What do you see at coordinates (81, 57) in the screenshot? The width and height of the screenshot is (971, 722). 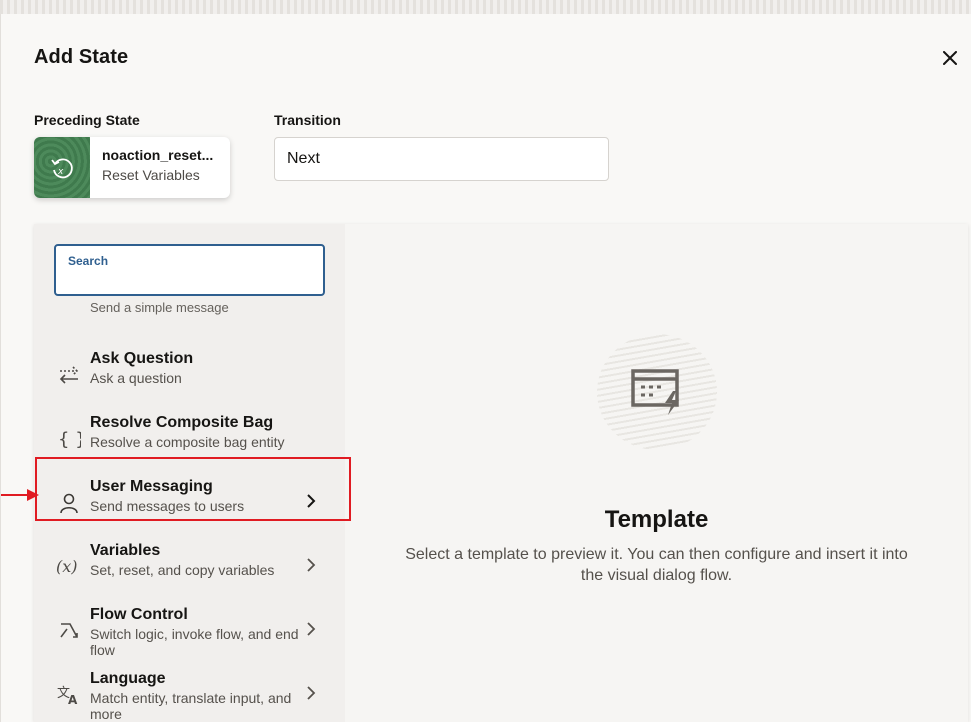 I see `dialog-title: Add State` at bounding box center [81, 57].